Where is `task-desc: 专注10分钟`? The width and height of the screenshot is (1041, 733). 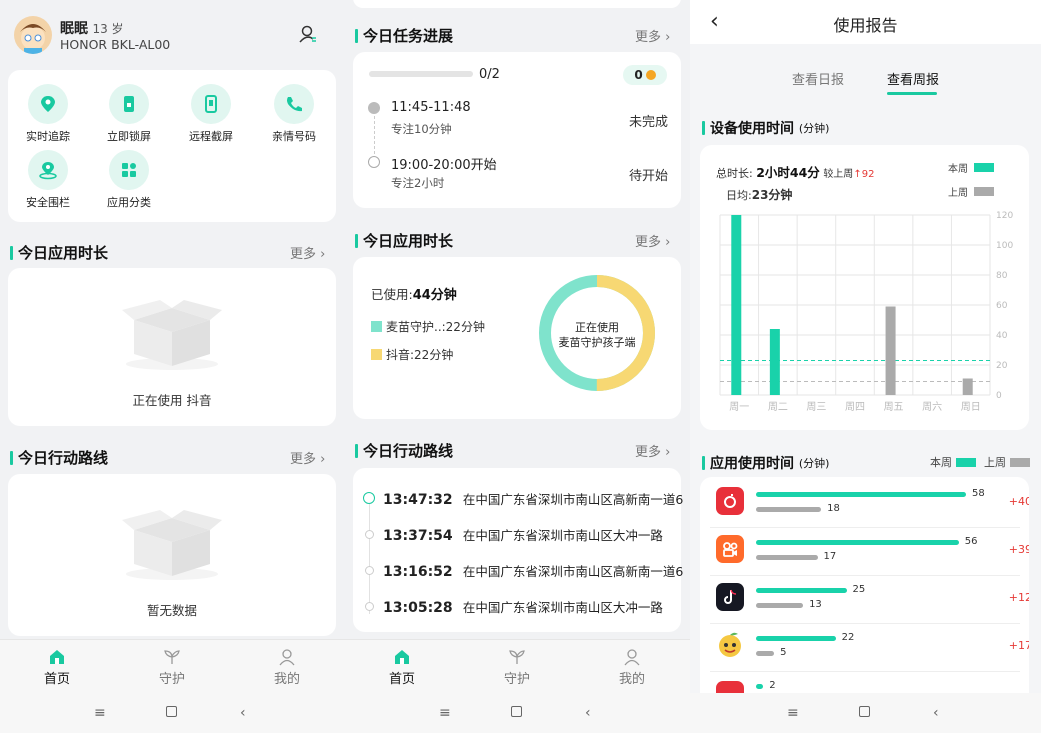
task-desc: 专注10分钟 is located at coordinates (421, 129).